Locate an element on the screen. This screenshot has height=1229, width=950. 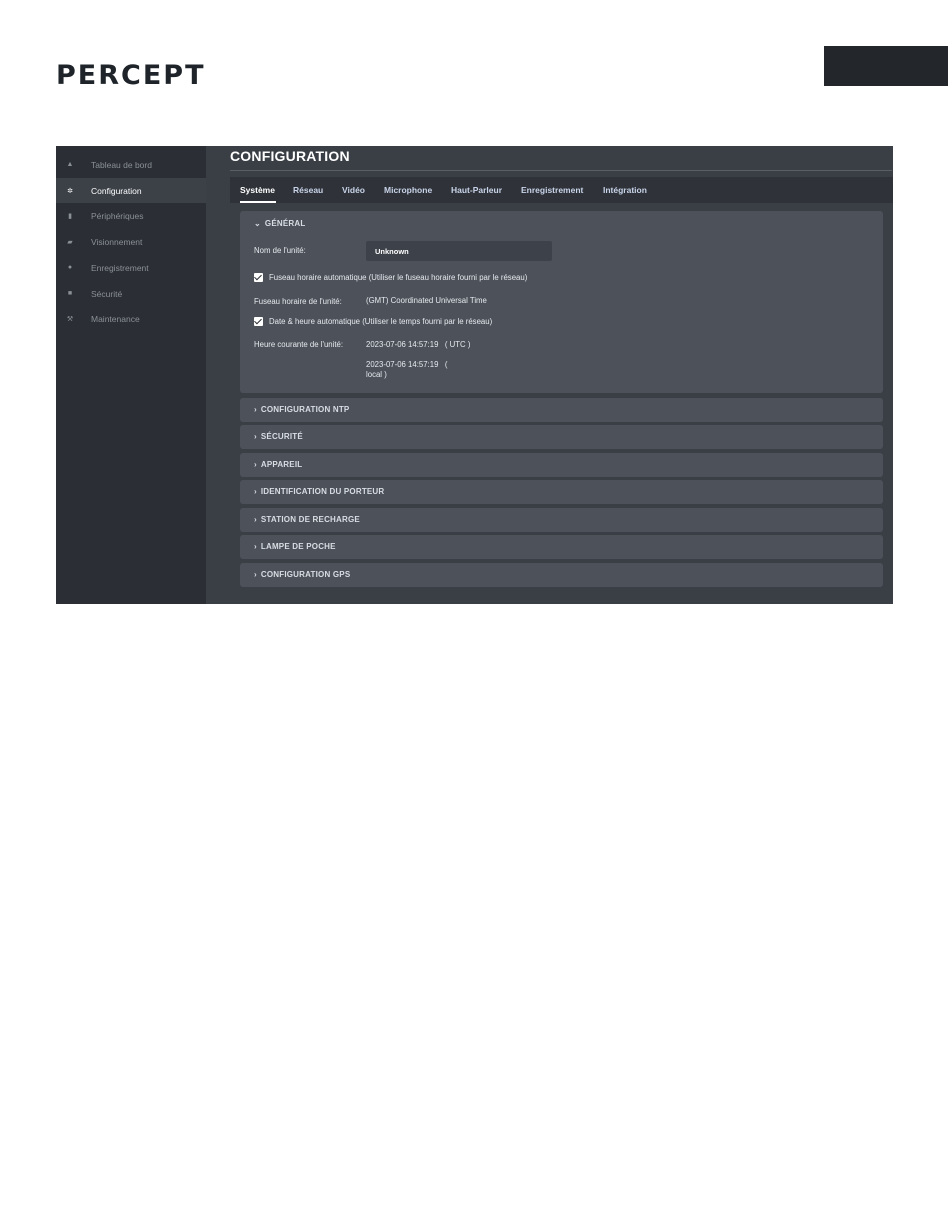
sidebar-item-configuration: ✲ Configuration is located at coordinates (131, 190).